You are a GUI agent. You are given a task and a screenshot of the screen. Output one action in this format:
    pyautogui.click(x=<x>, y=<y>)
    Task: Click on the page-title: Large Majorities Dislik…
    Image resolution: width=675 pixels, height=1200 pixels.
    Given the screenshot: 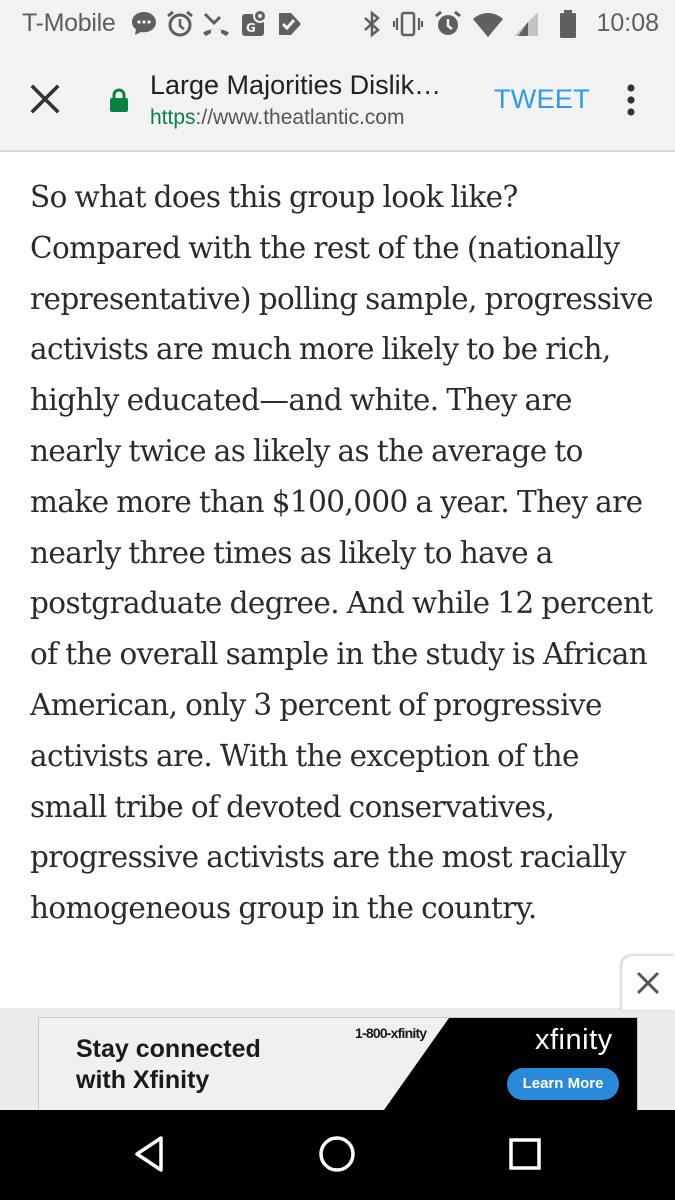 What is the action you would take?
    pyautogui.click(x=296, y=85)
    